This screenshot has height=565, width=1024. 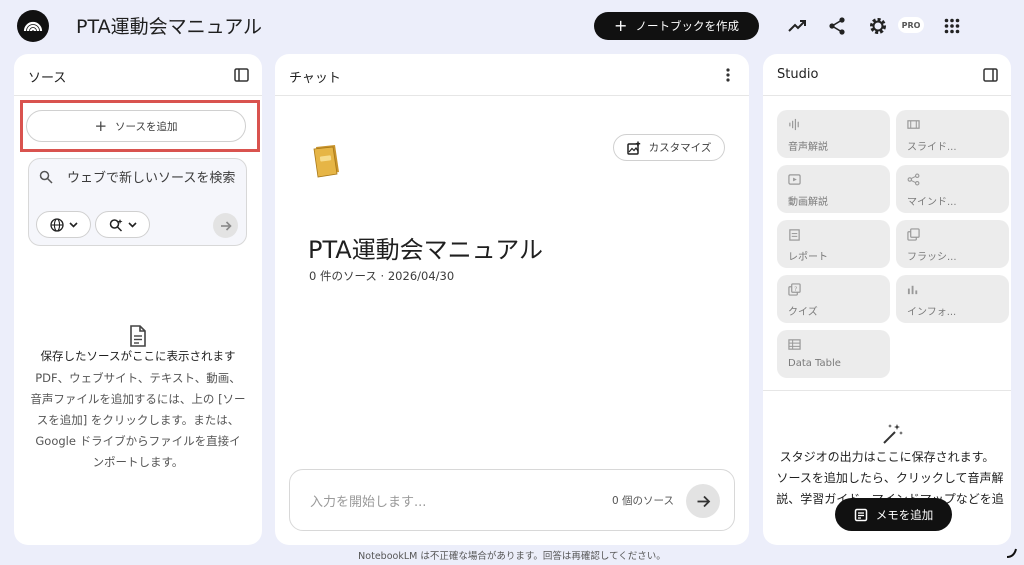 What do you see at coordinates (887, 457) in the screenshot?
I see `studio-empty-title: スタジオの出力はここに保存されます。` at bounding box center [887, 457].